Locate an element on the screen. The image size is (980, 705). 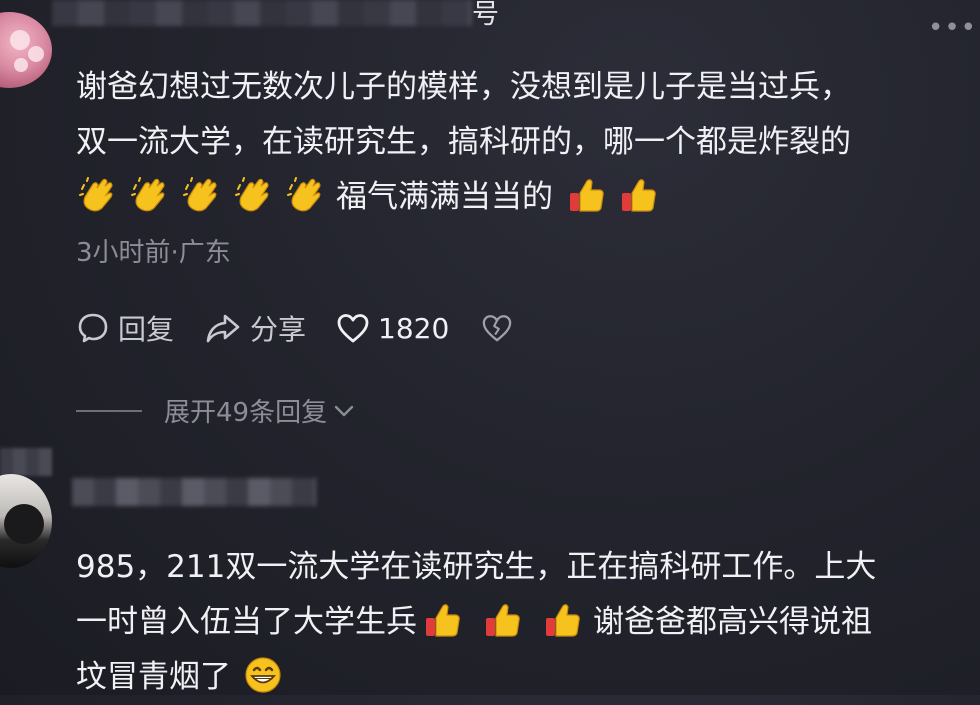
expand-replies-button: 展开49条回复 is located at coordinates (215, 410).